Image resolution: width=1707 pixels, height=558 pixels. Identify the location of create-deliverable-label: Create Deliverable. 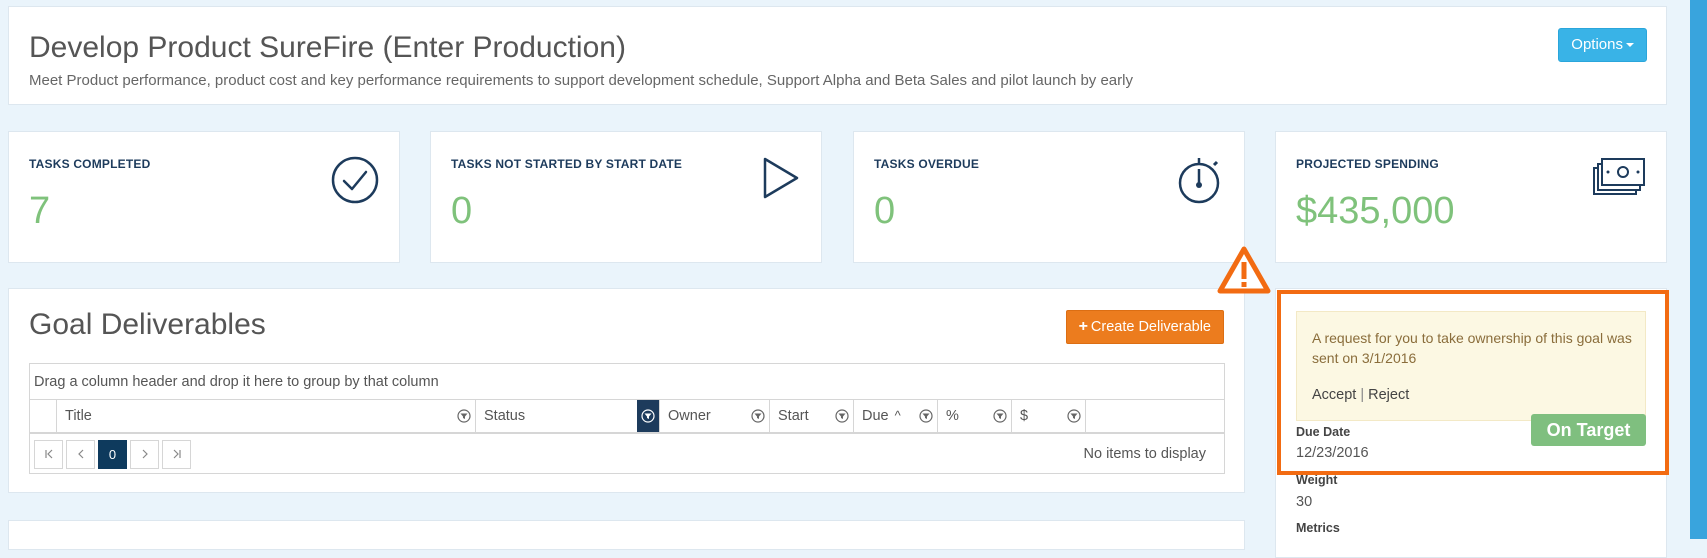
(1150, 327).